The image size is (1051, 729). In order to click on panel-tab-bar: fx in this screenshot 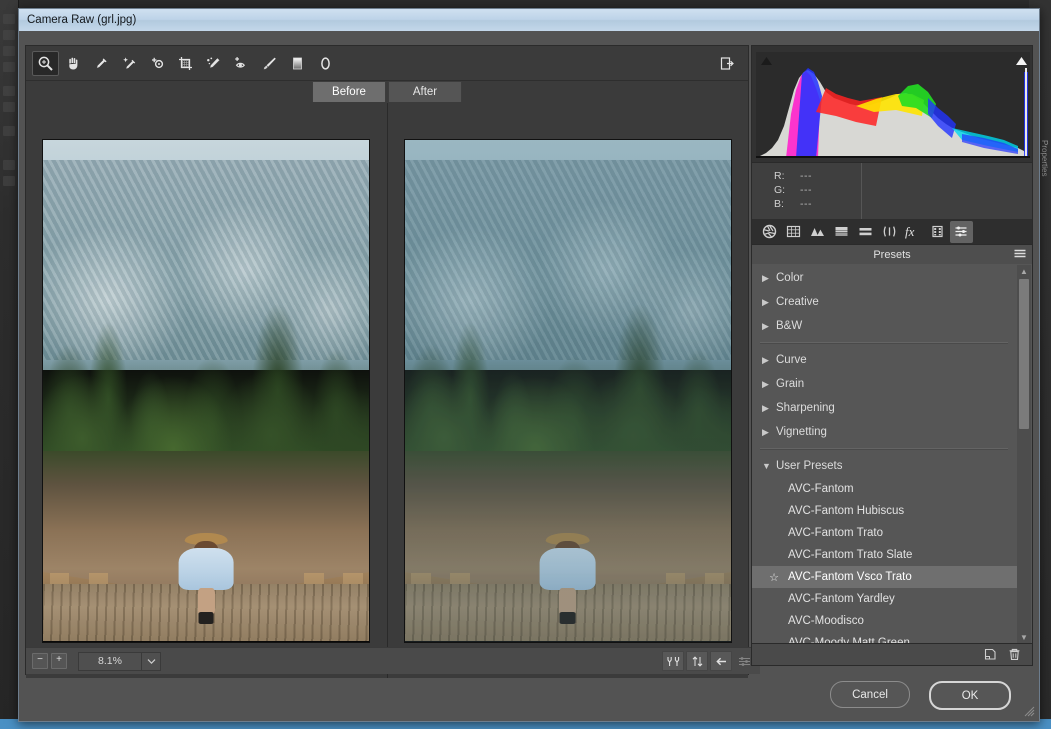, I will do `click(892, 232)`.